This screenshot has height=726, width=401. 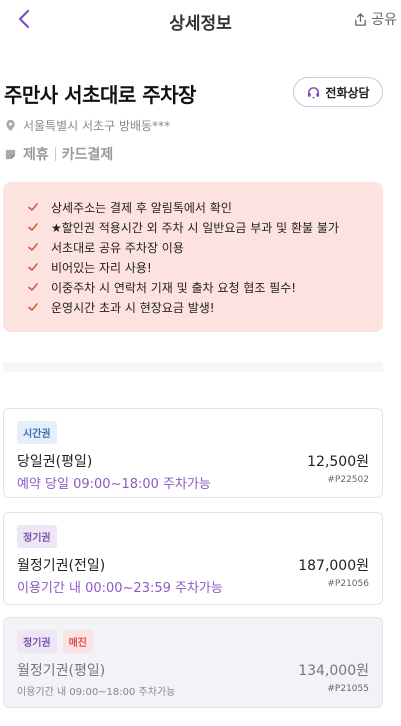 What do you see at coordinates (348, 480) in the screenshot?
I see `product-code: #P22502` at bounding box center [348, 480].